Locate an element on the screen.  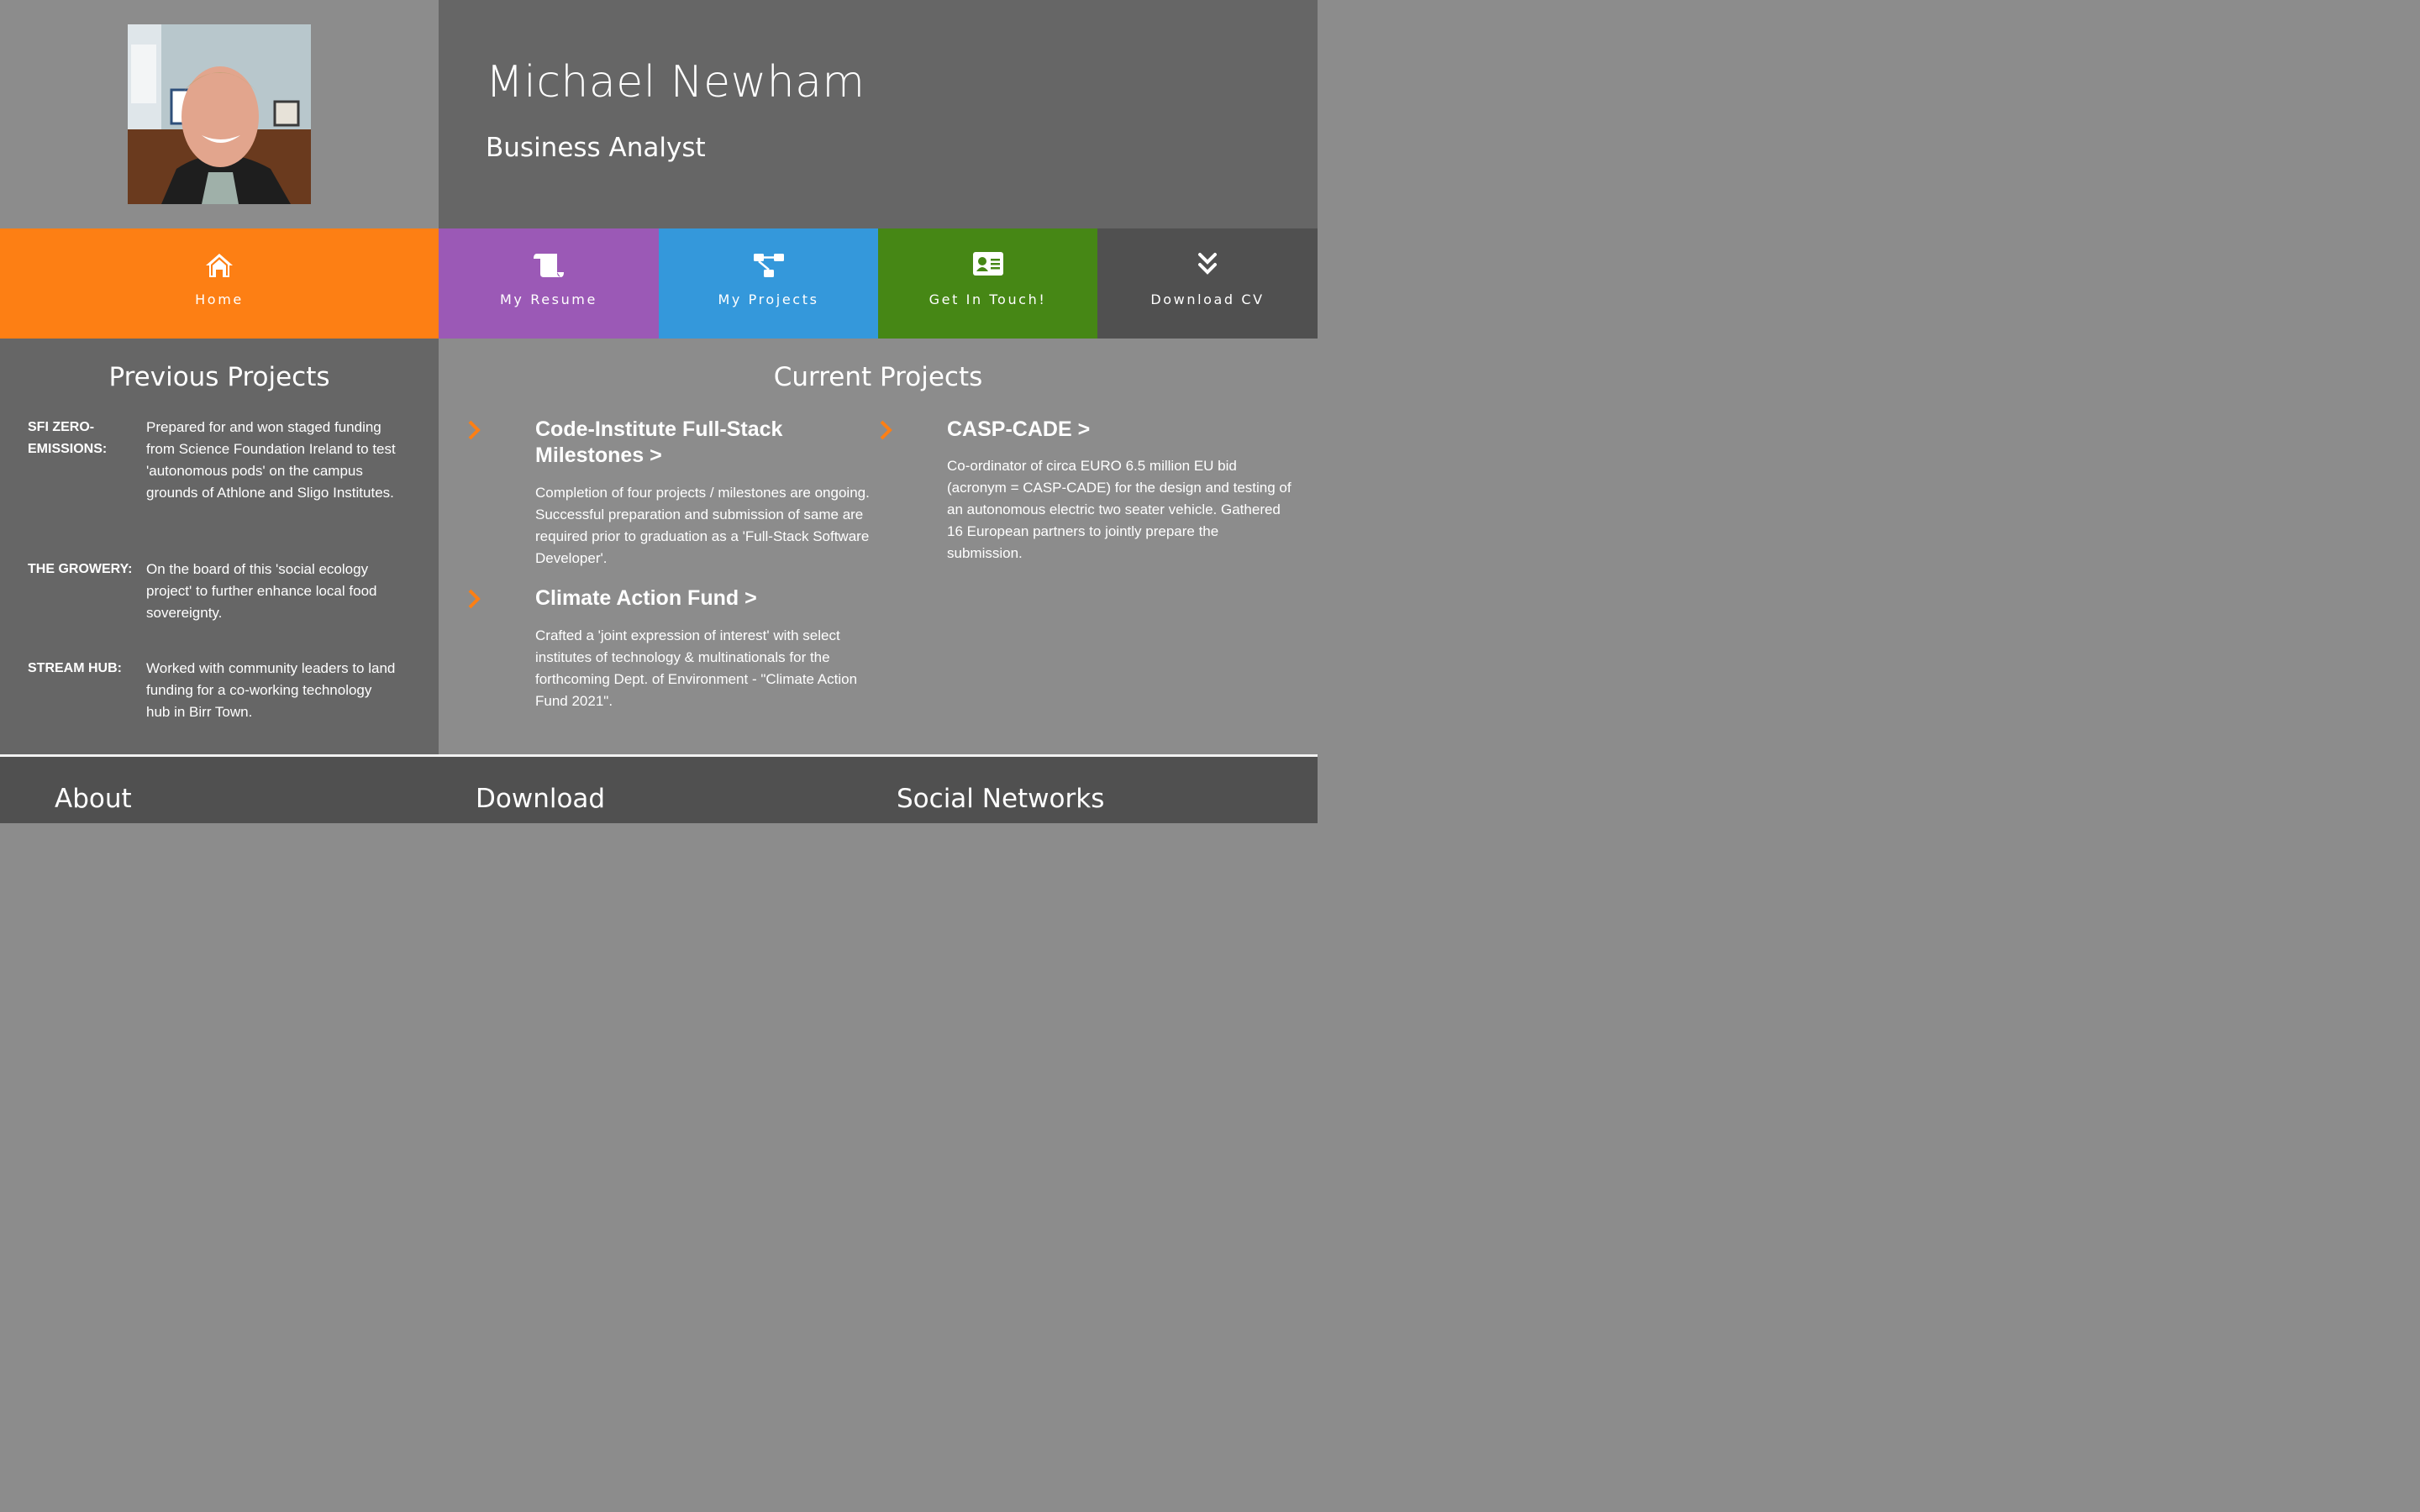
header: Michael Newham Business Analyst is located at coordinates (659, 114).